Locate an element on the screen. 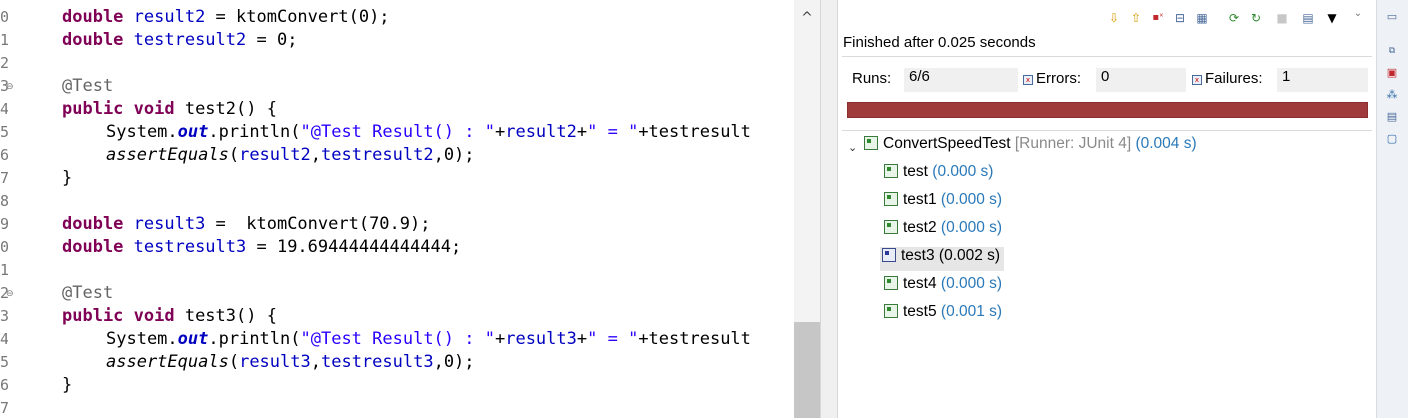 The height and width of the screenshot is (418, 1408). code-line: double testresult2 = 0; is located at coordinates (180, 40).